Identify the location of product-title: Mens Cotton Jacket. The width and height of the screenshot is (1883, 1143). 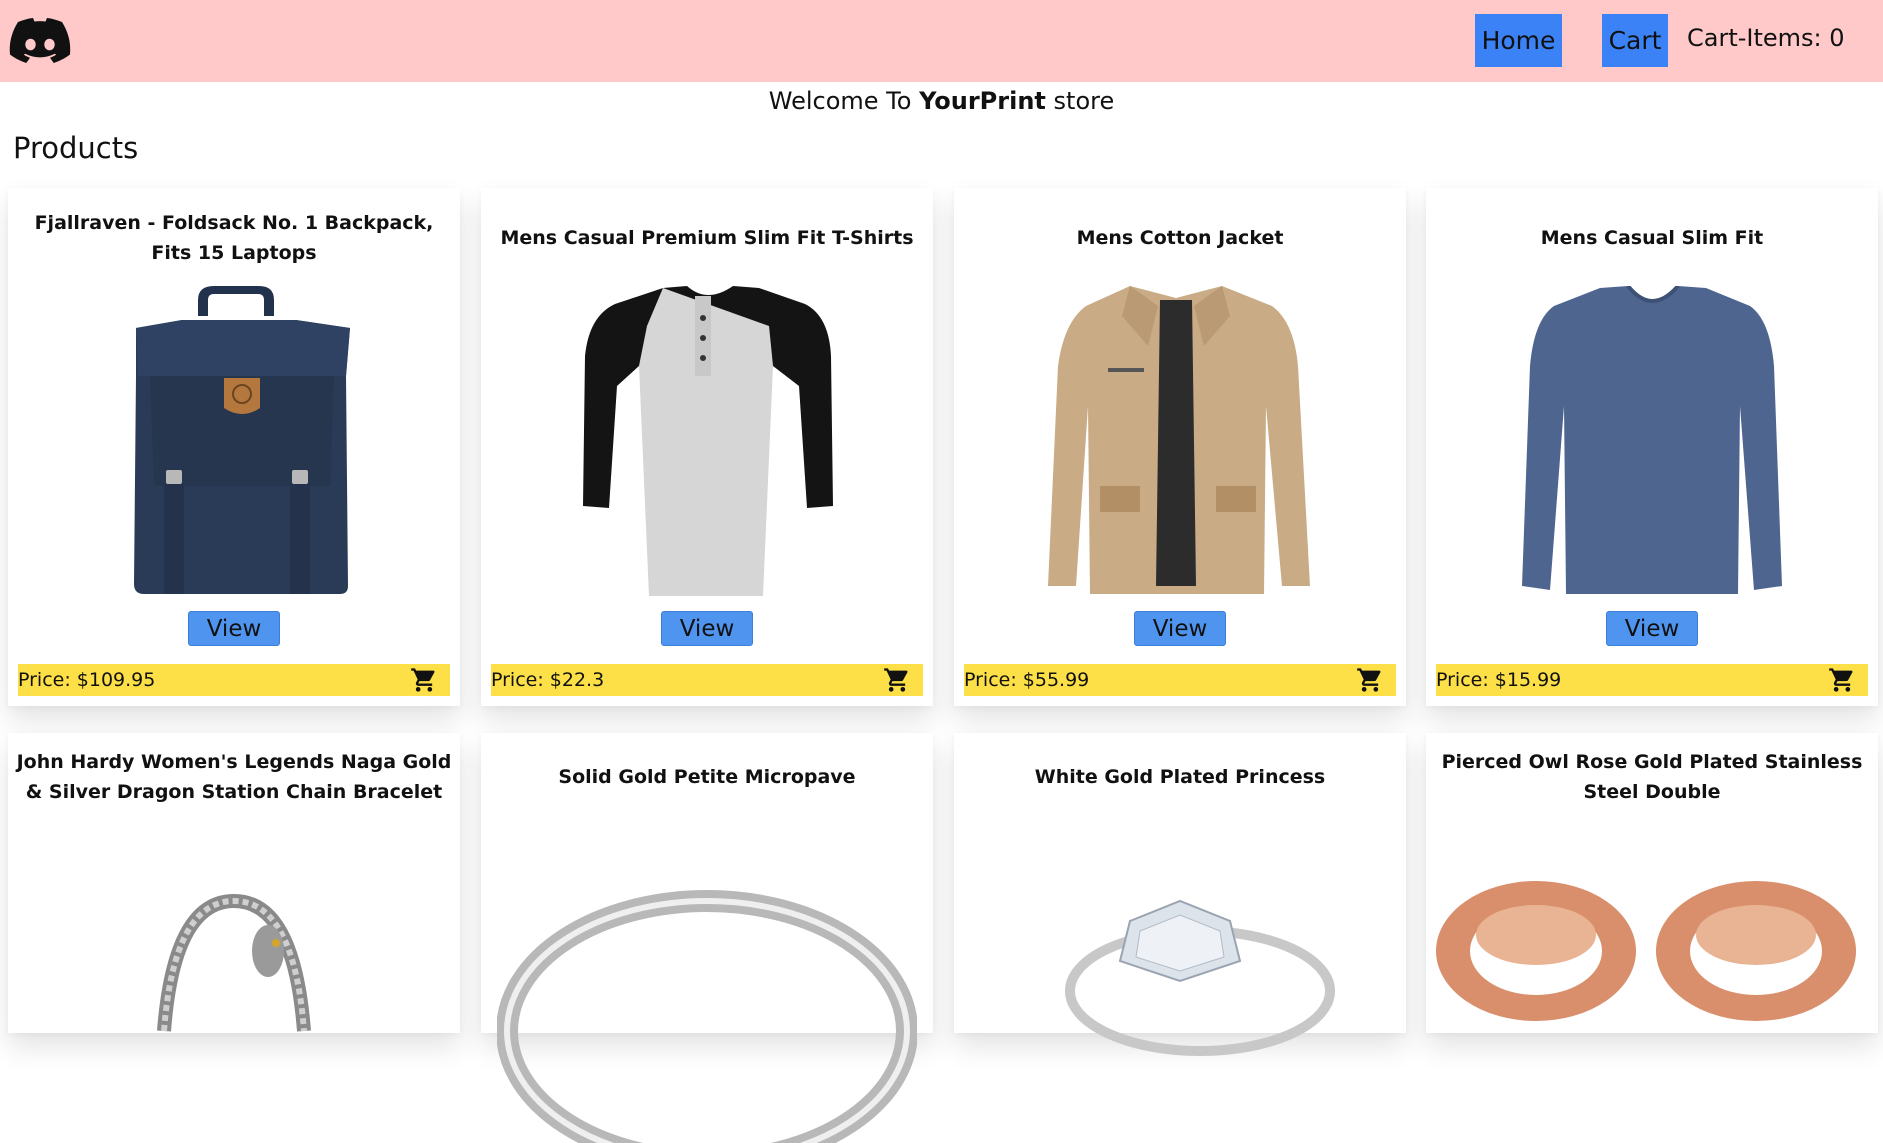
(1180, 238).